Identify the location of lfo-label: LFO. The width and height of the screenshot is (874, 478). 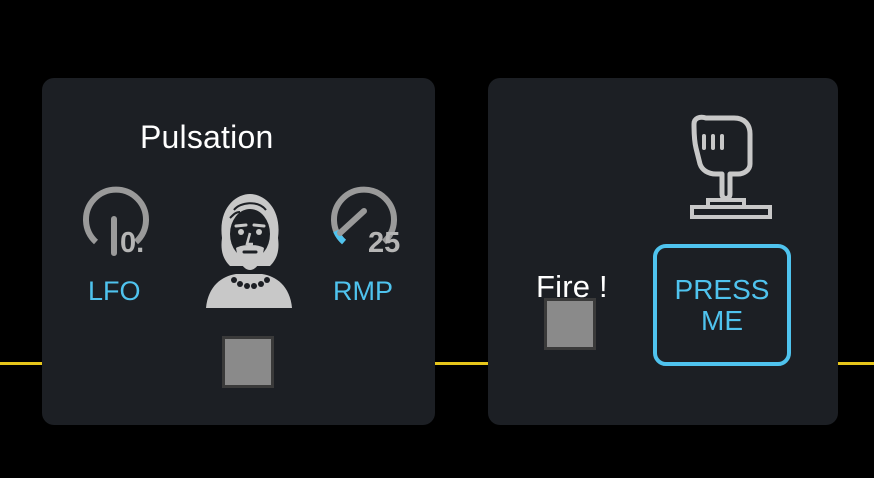
(114, 291).